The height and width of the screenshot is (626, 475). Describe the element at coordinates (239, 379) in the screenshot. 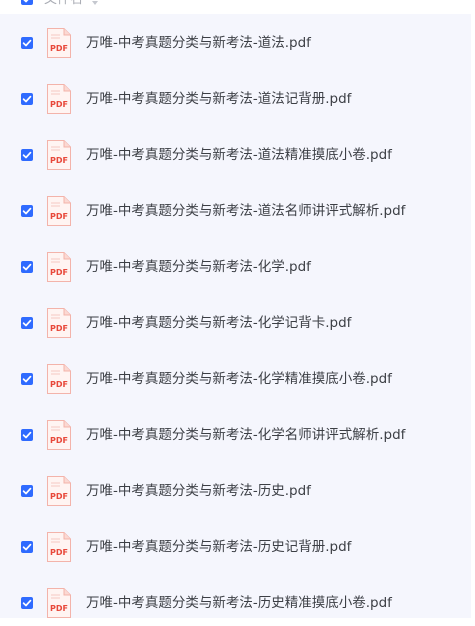

I see `file-name: 万唯-中考真题分类与新考法-化学精准摸底小卷.pdf` at that location.